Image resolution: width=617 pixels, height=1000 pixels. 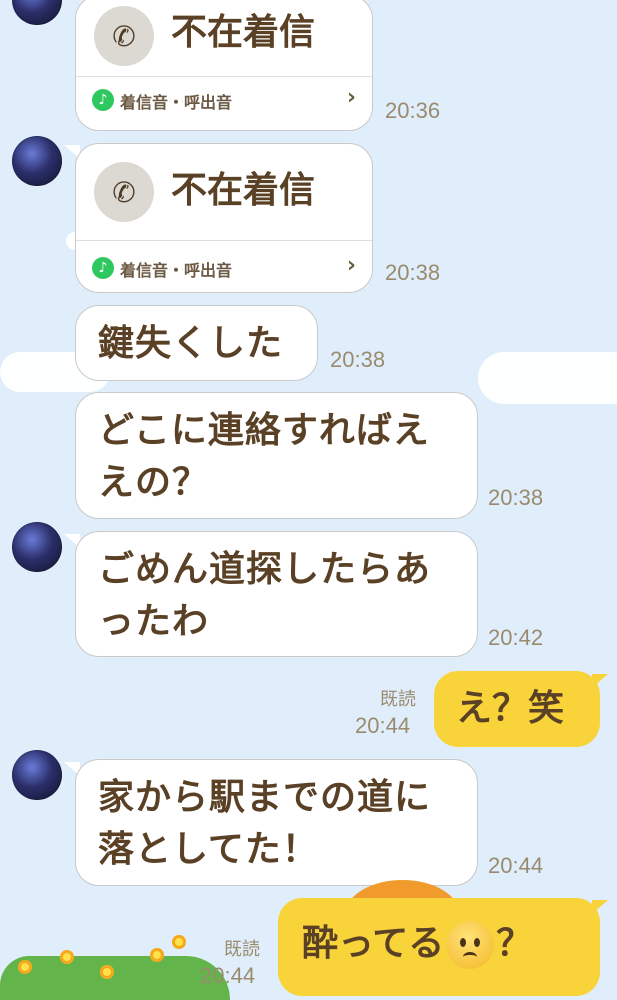 I want to click on message-text-line: 落としてた！, so click(x=208, y=849).